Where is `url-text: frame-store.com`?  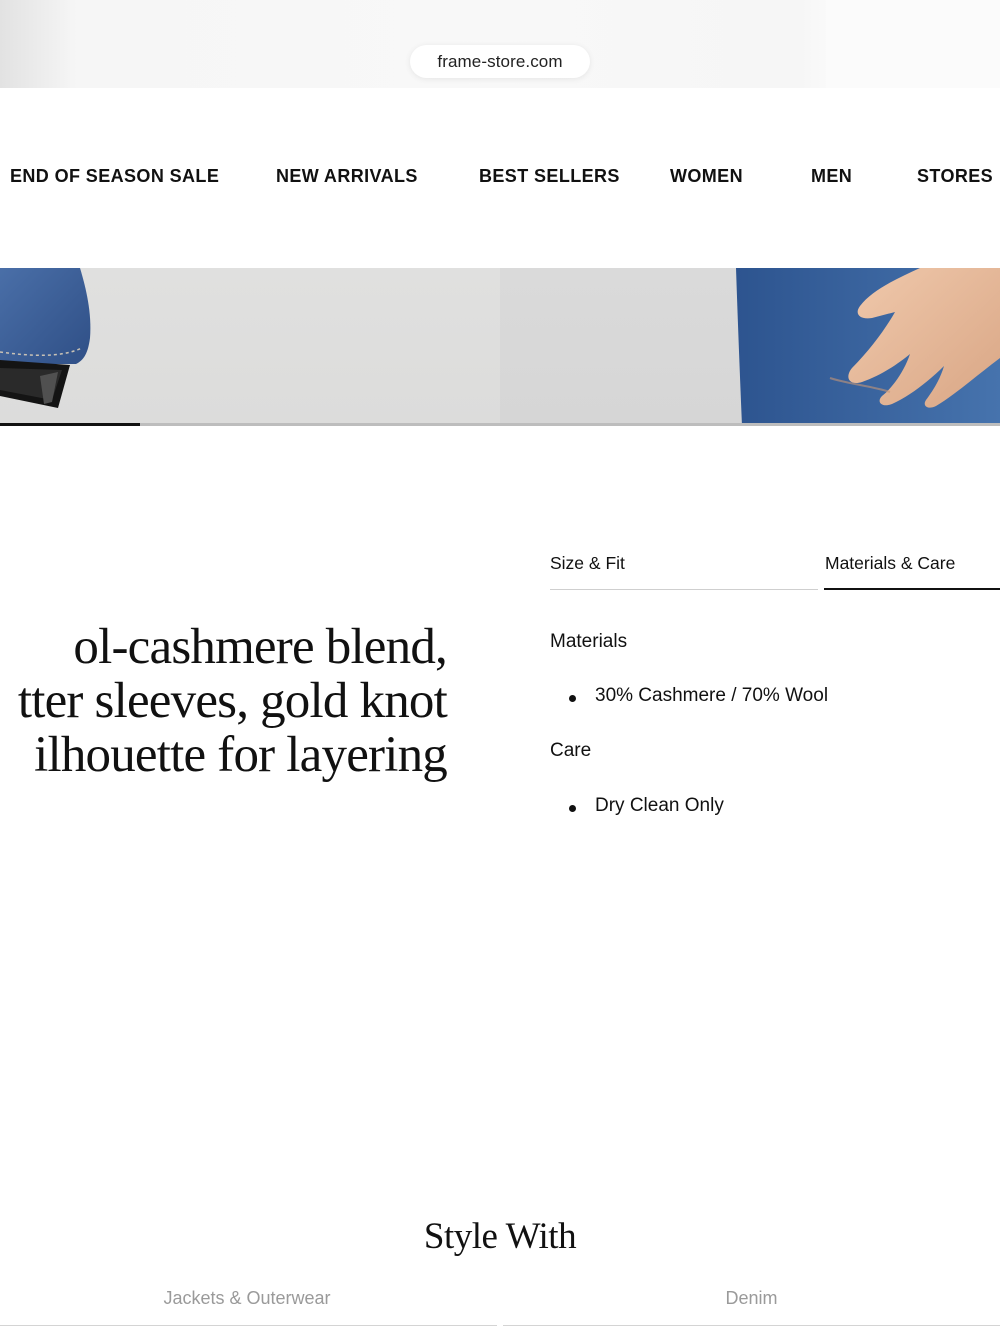
url-text: frame-store.com is located at coordinates (500, 61).